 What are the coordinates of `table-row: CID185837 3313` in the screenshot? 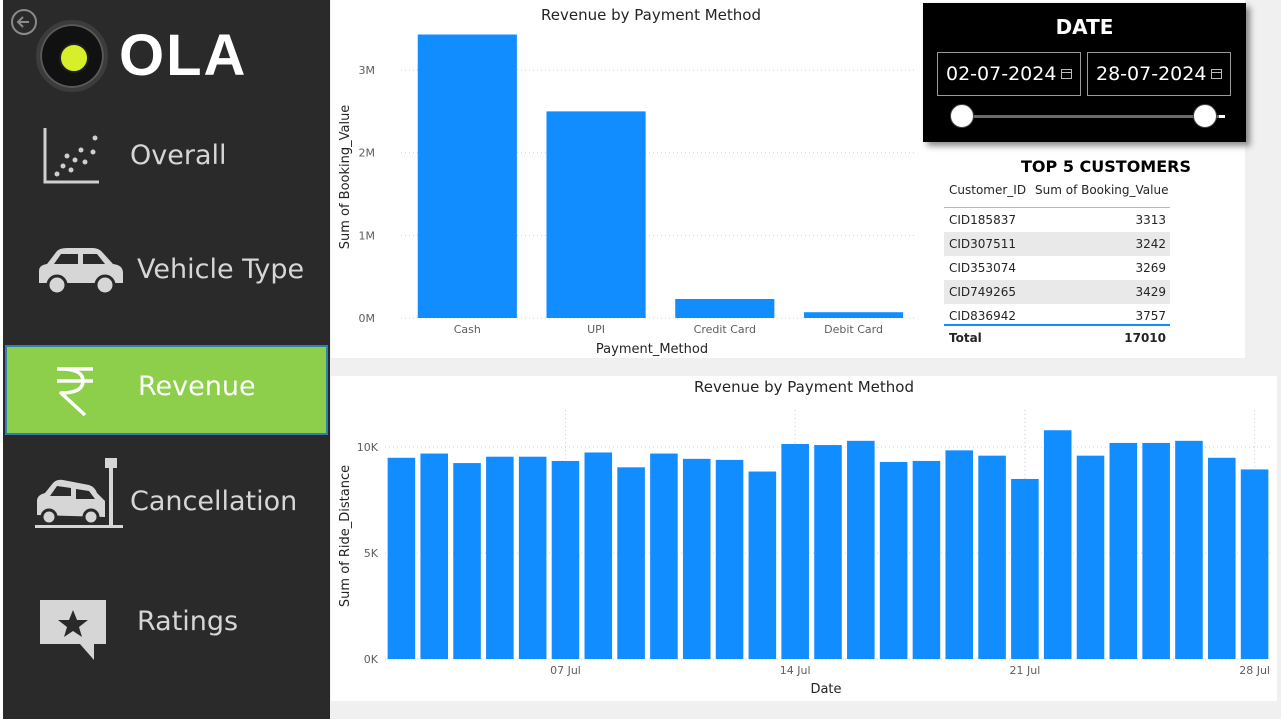 It's located at (1057, 220).